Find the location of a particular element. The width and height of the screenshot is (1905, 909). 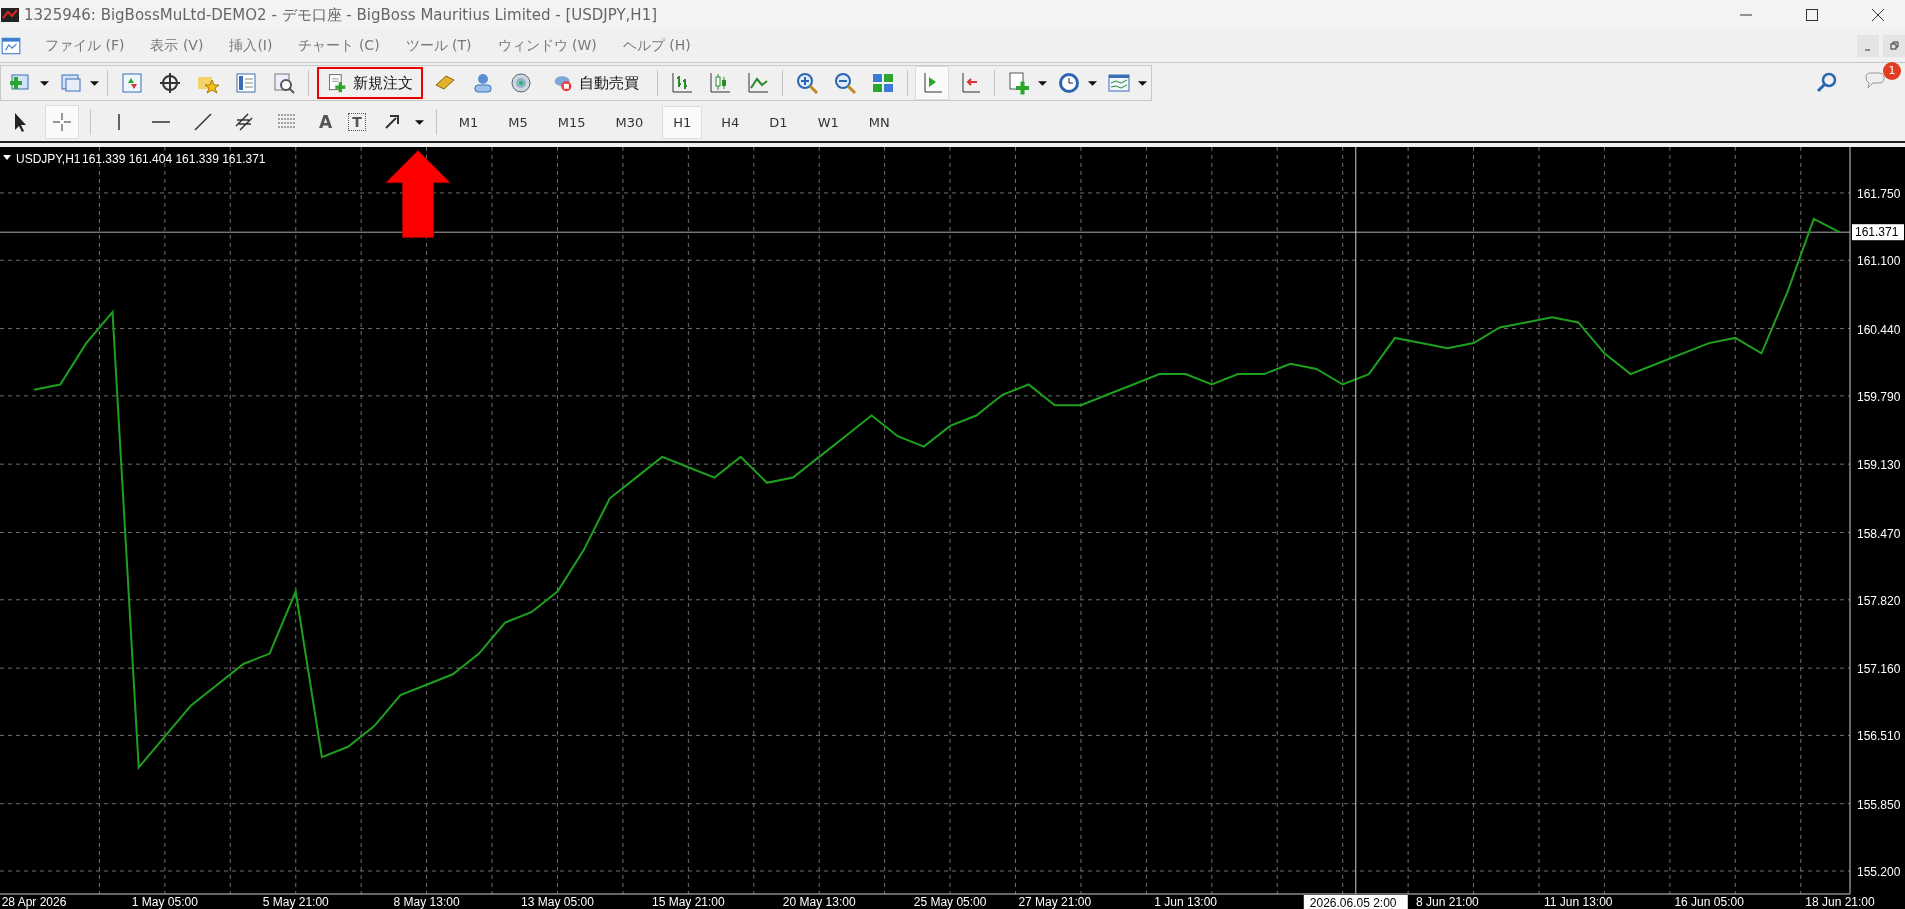

price-label: 159.130 is located at coordinates (1879, 465).